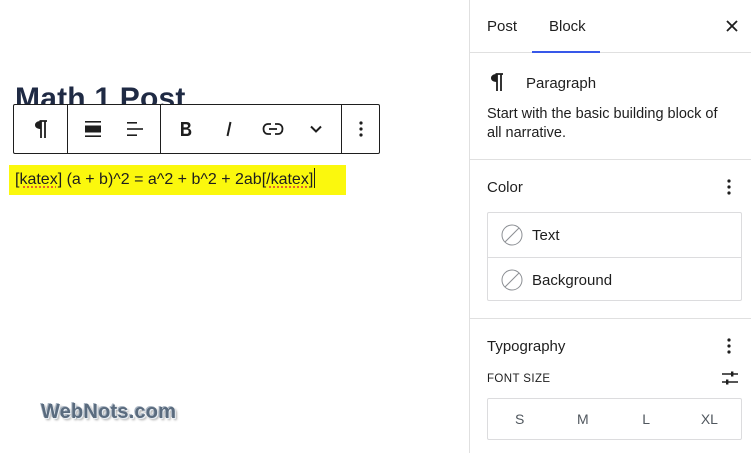  I want to click on italic-icon, so click(229, 129).